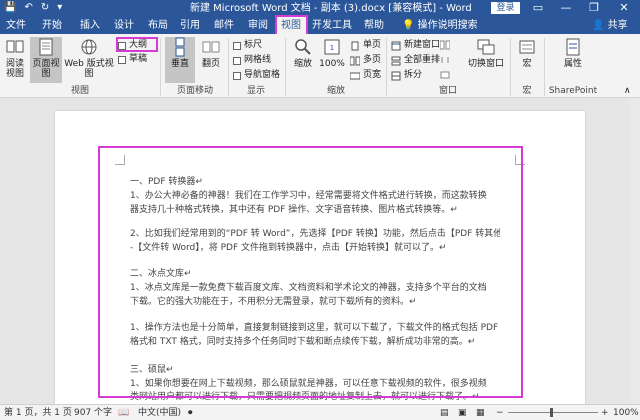  Describe the element at coordinates (396, 60) in the screenshot. I see `arrange-all-icon` at that location.